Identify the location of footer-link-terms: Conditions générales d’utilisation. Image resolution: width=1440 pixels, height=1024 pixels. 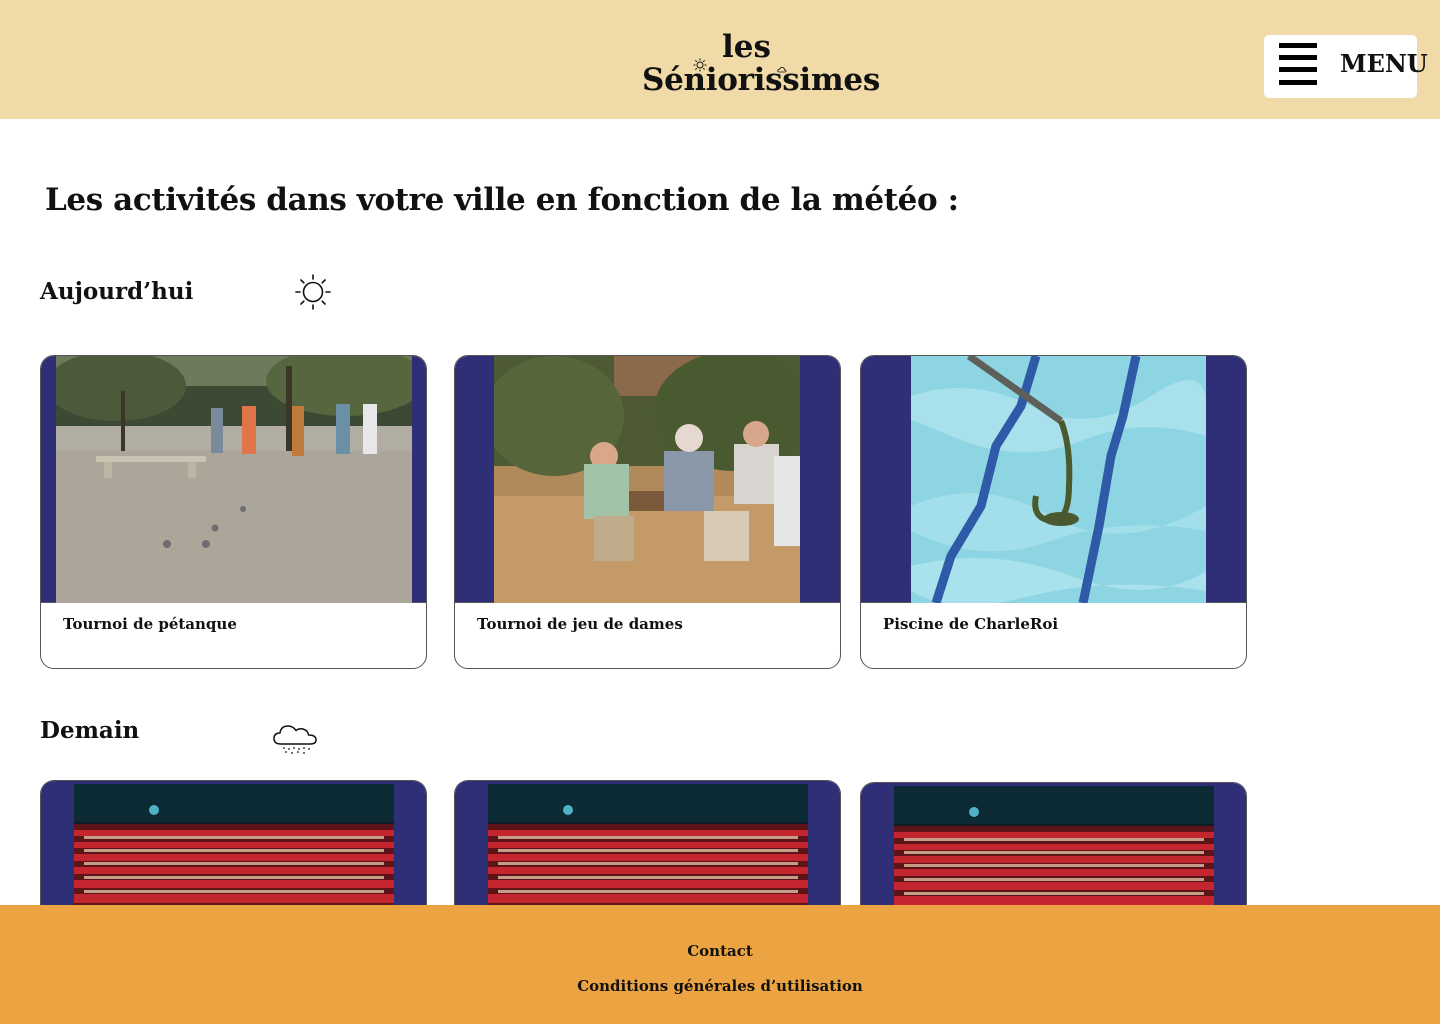
(720, 986).